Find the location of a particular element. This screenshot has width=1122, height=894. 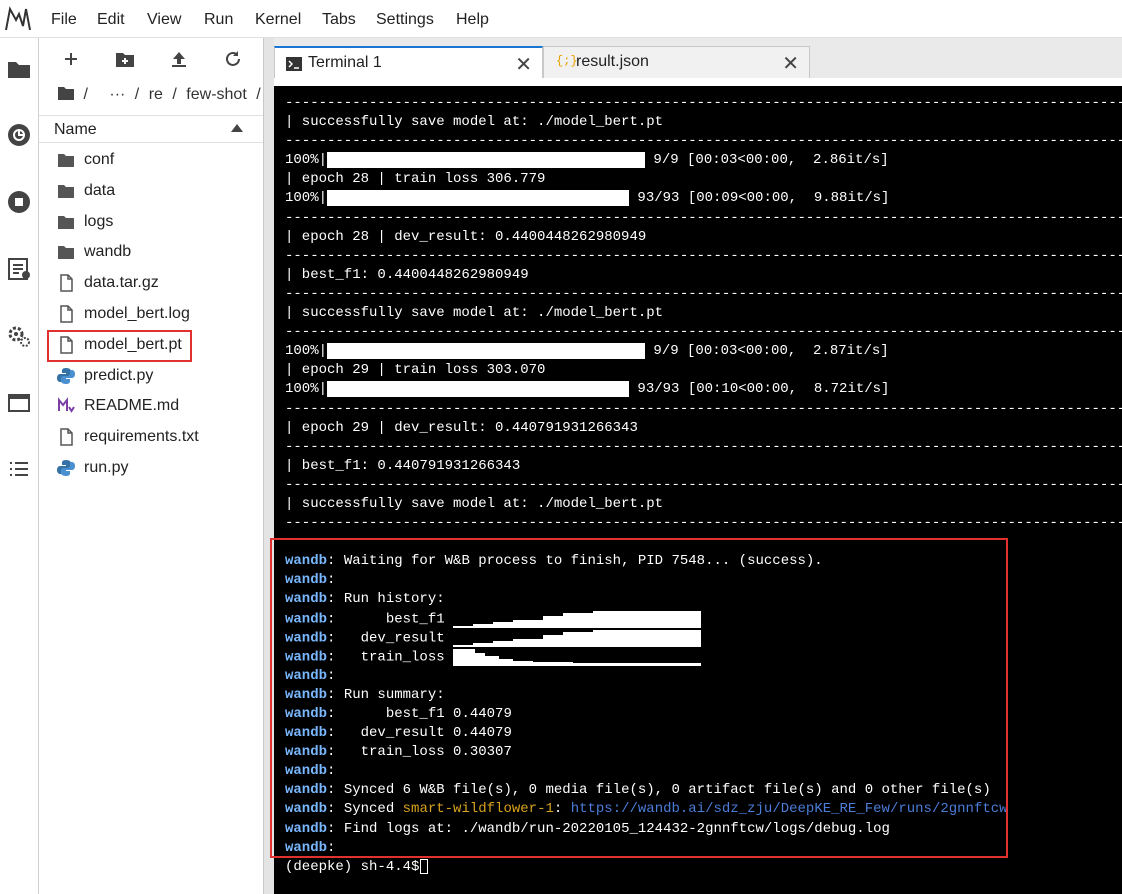

file-item: run.py is located at coordinates (151, 468).